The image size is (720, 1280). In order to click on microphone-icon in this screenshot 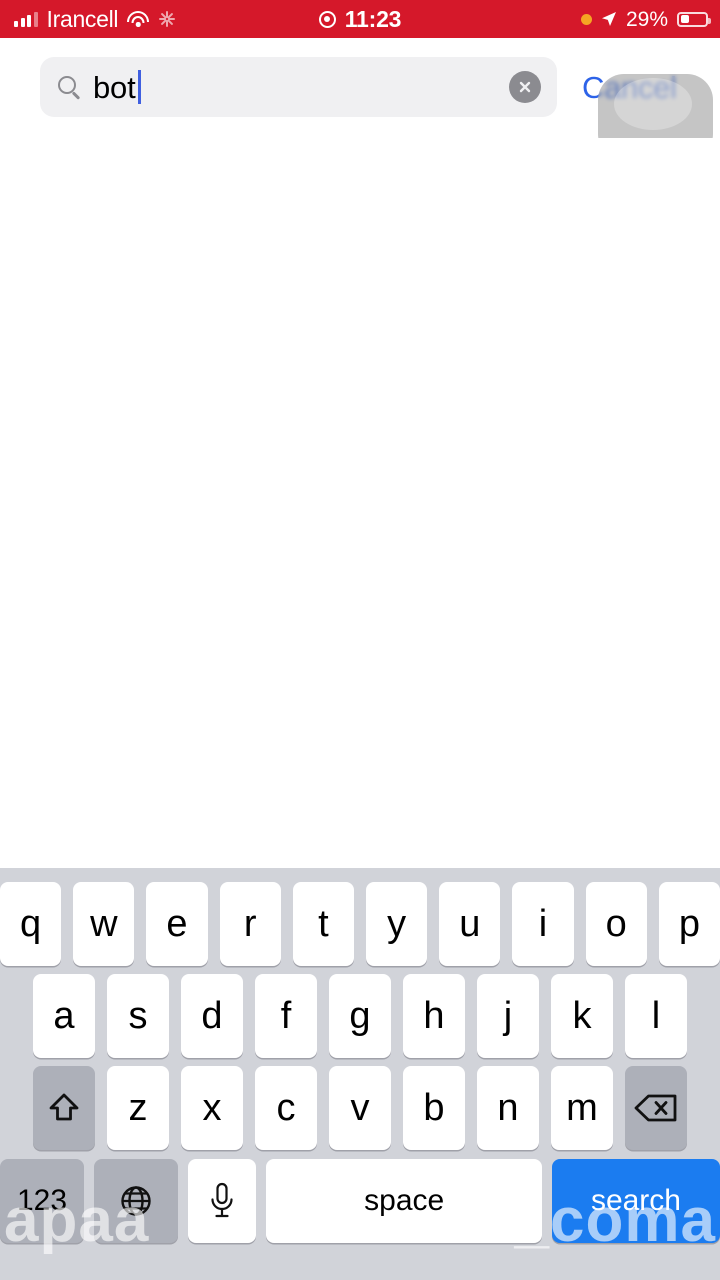, I will do `click(222, 1200)`.